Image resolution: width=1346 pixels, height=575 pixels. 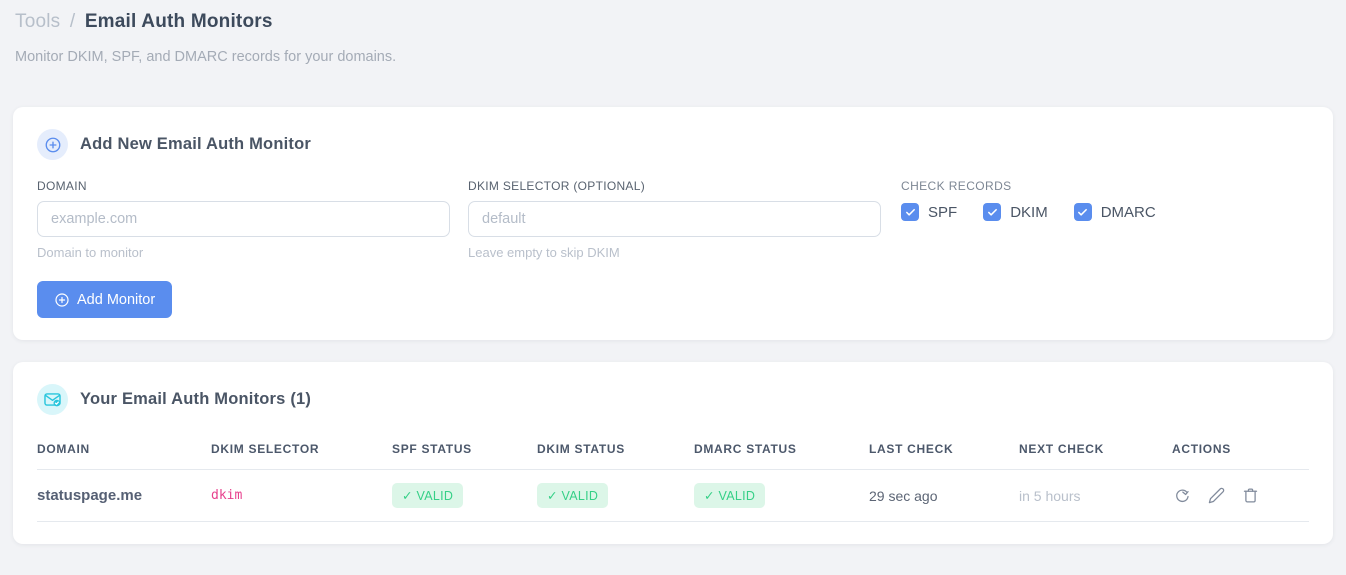 I want to click on dkim-status-badge: ✓ VALID, so click(x=573, y=495).